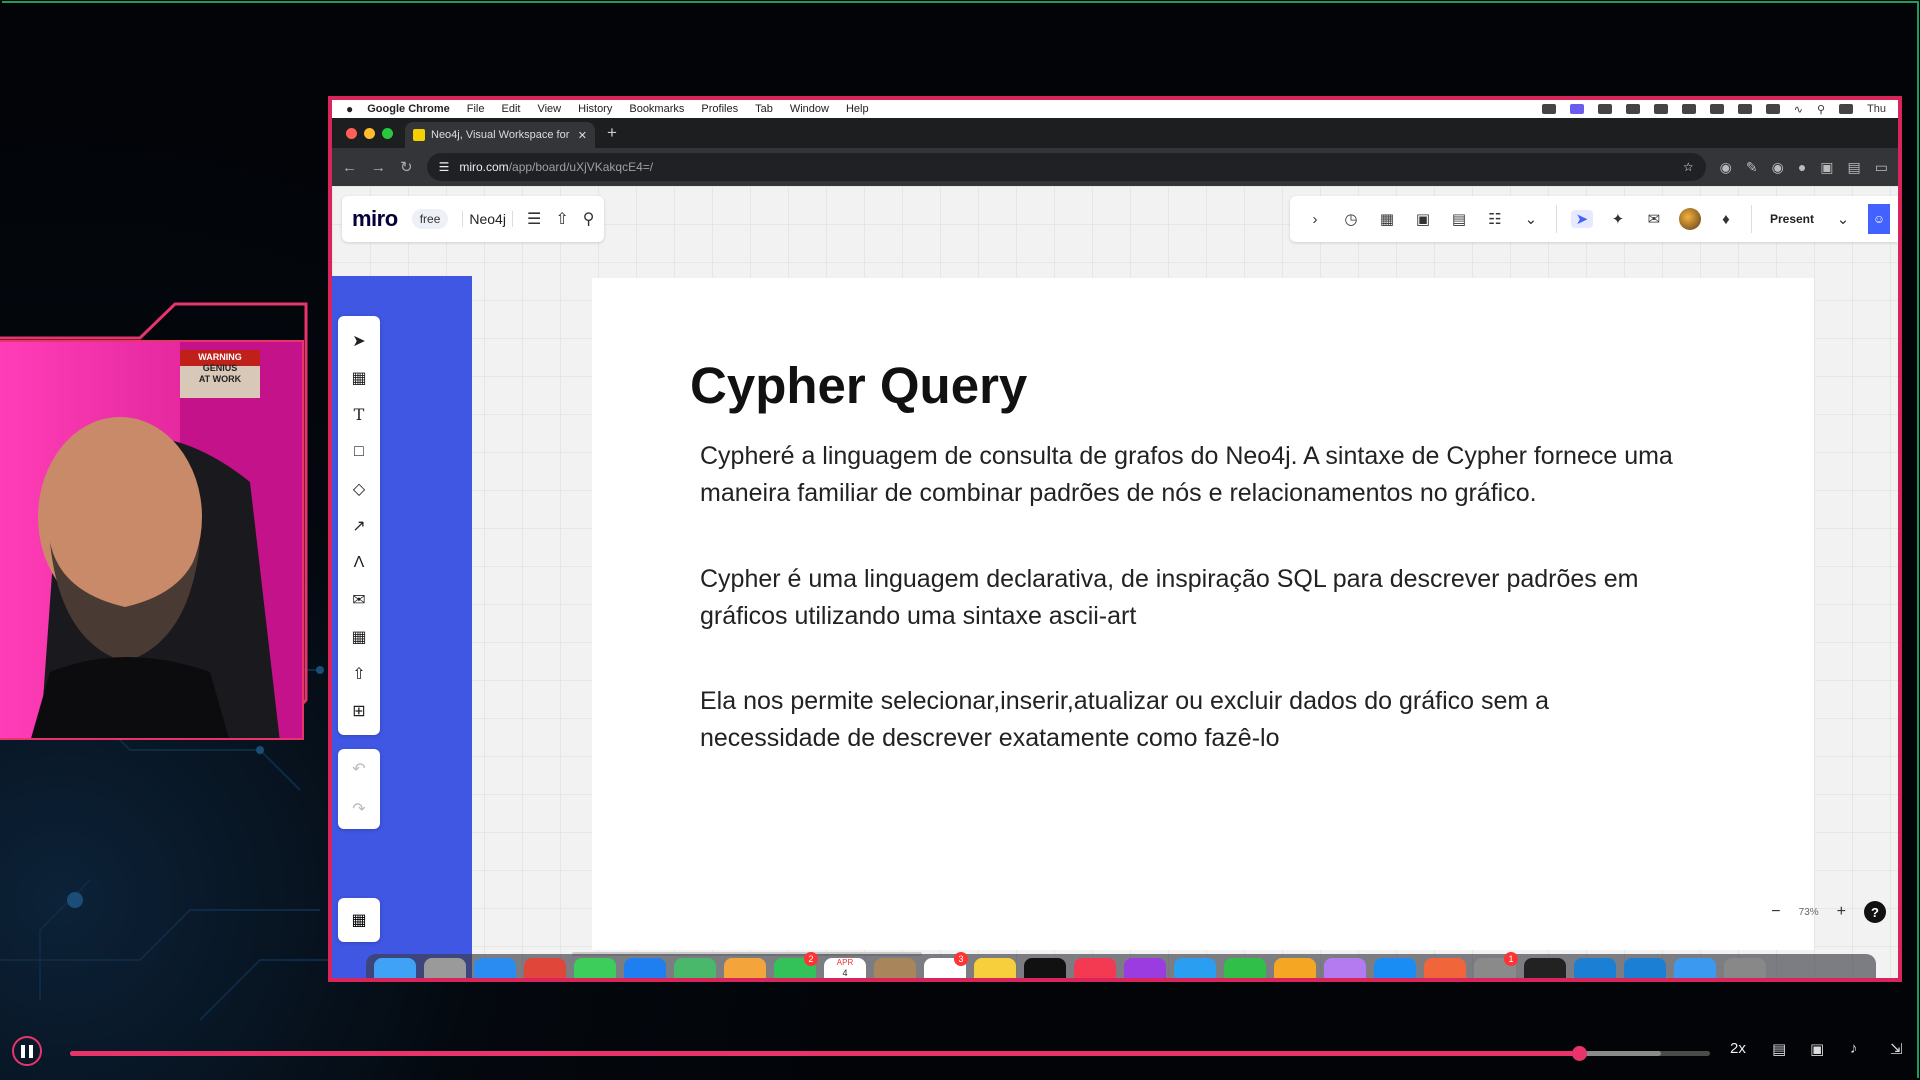  Describe the element at coordinates (500, 135) in the screenshot. I see `browser-tab: Neo4j, Visual Workspace for I ✕` at that location.